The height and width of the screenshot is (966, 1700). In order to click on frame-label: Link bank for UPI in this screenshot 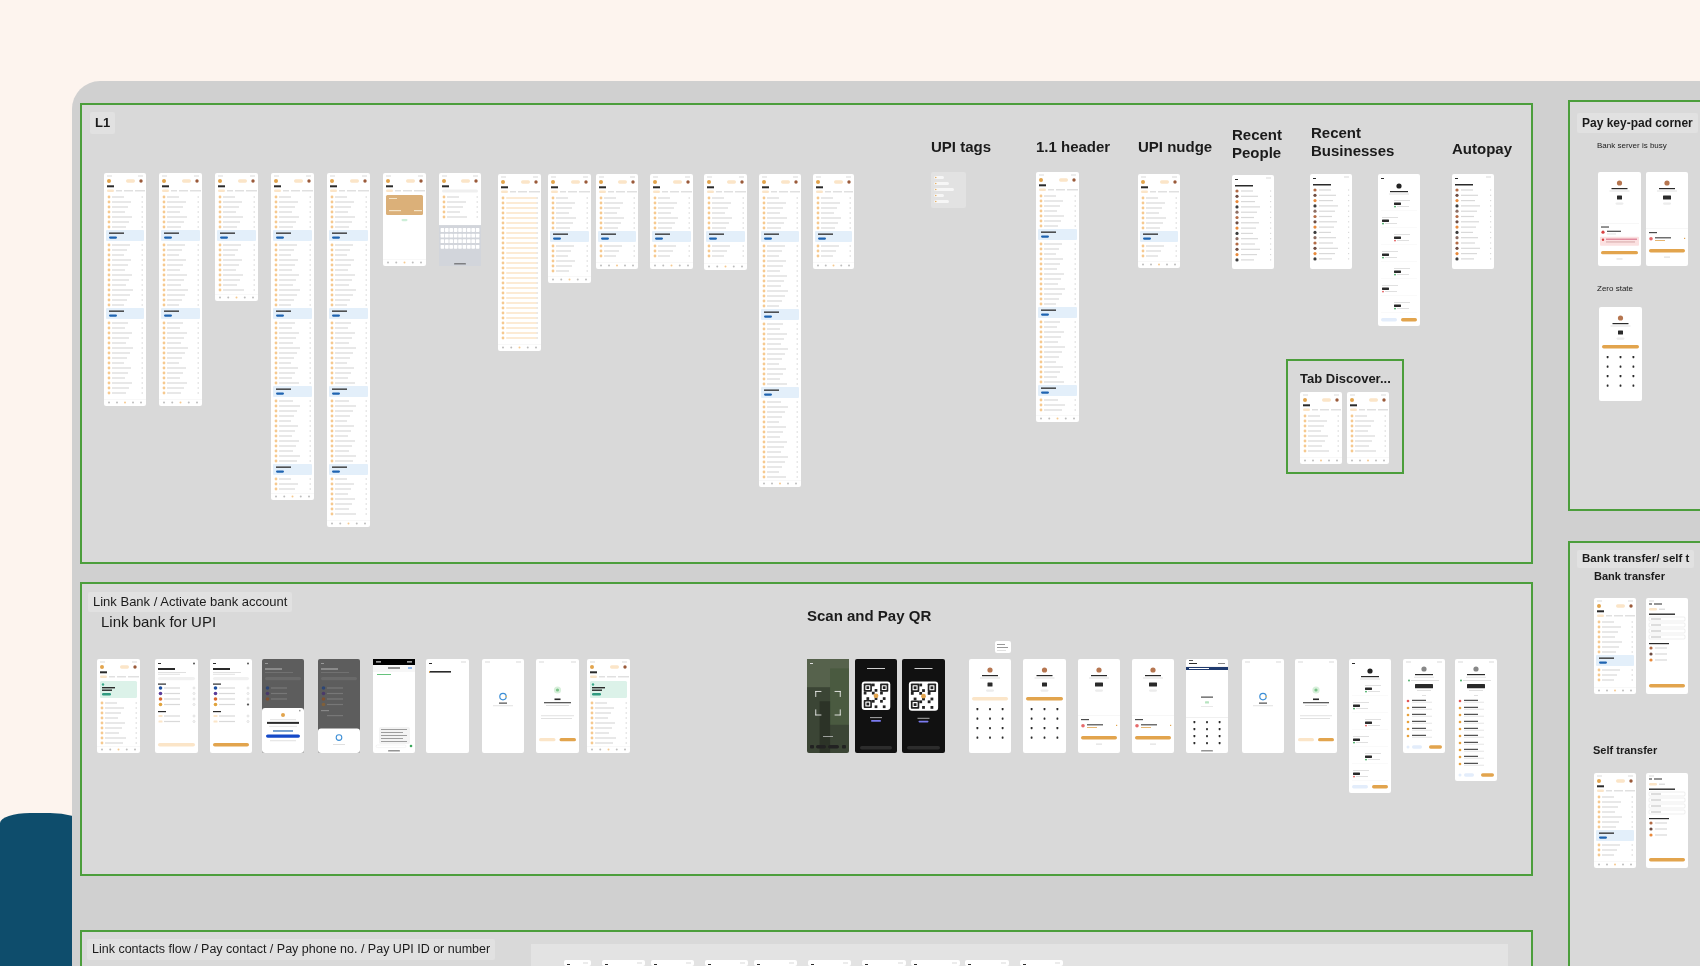, I will do `click(159, 622)`.